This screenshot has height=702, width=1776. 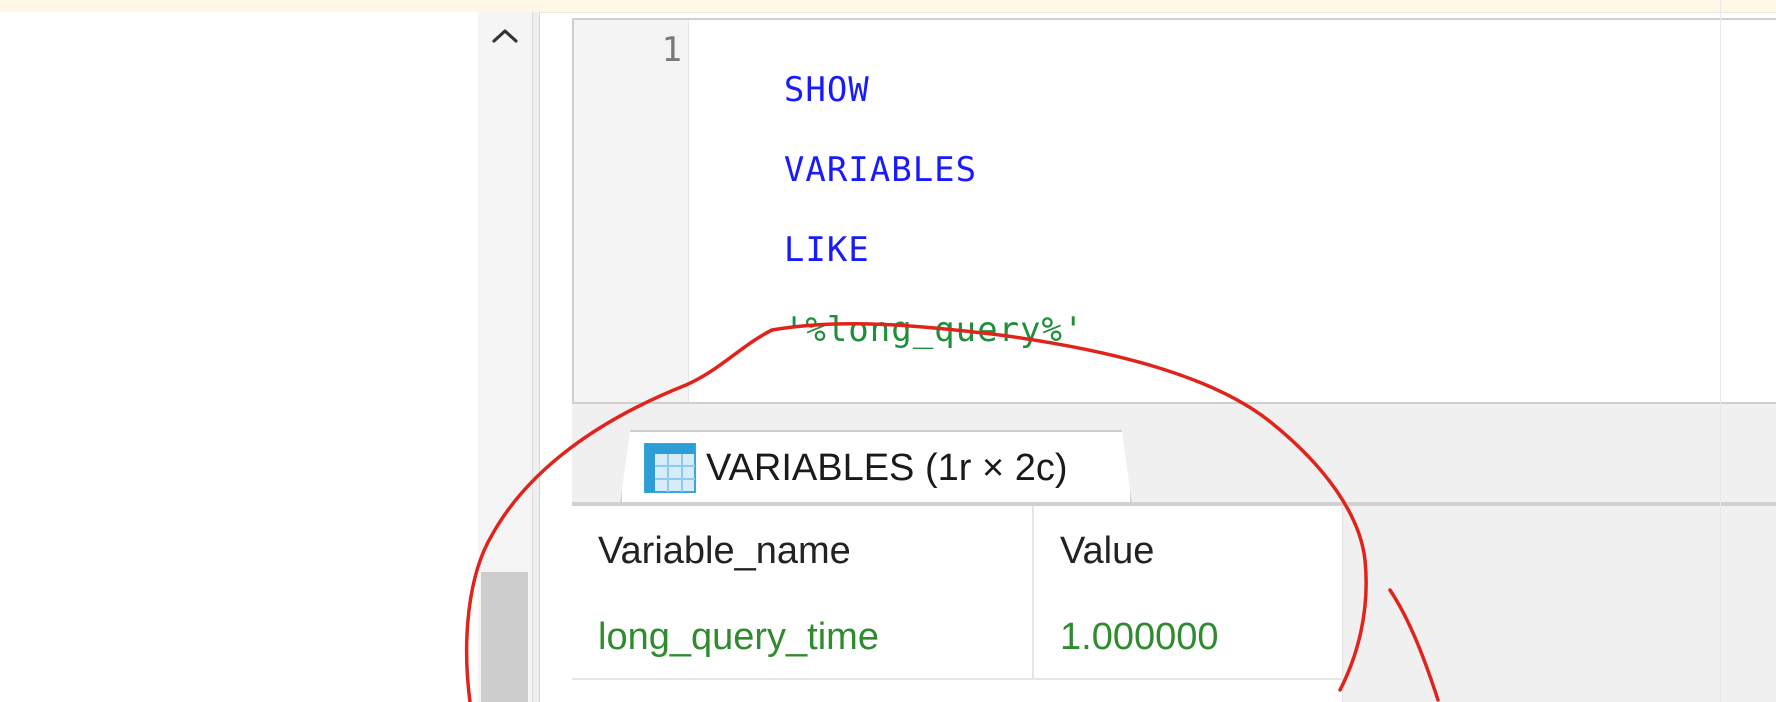 What do you see at coordinates (887, 467) in the screenshot?
I see `result-tab-label: VARIABLES (1r × 2c)` at bounding box center [887, 467].